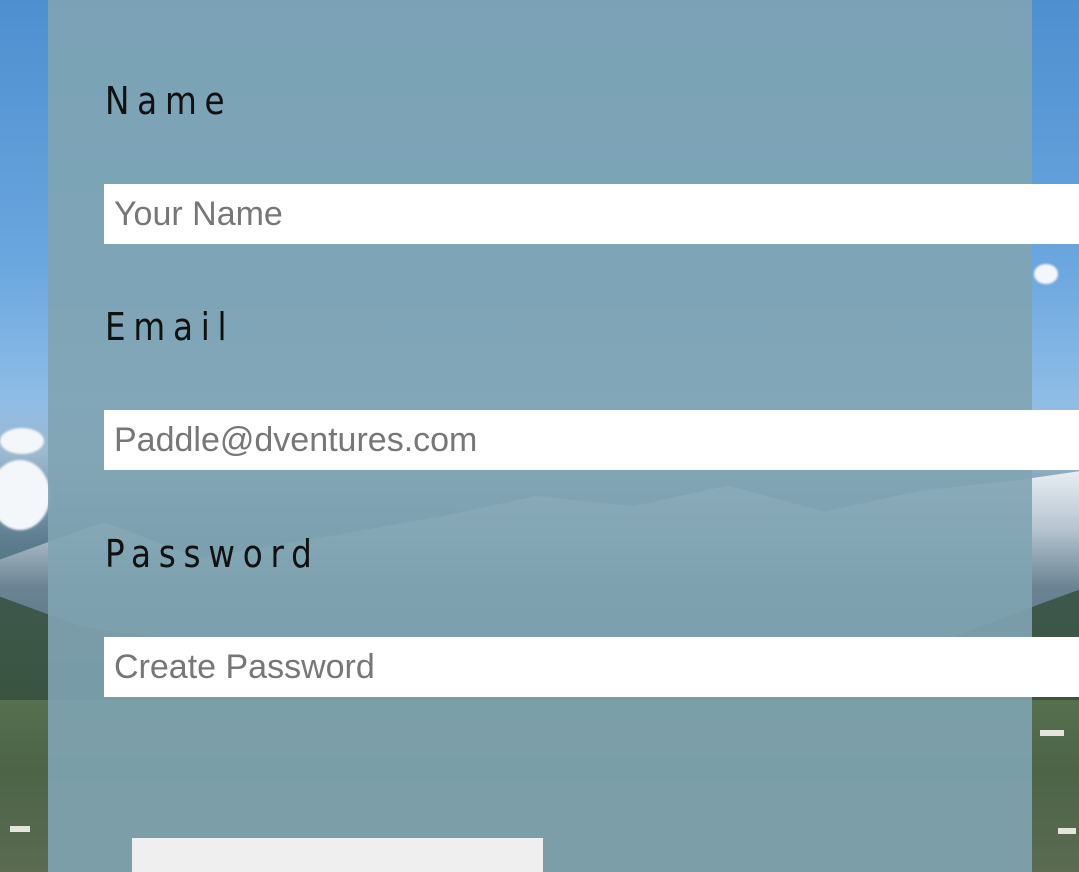 Image resolution: width=1079 pixels, height=872 pixels. Describe the element at coordinates (591, 440) in the screenshot. I see `email-input` at that location.